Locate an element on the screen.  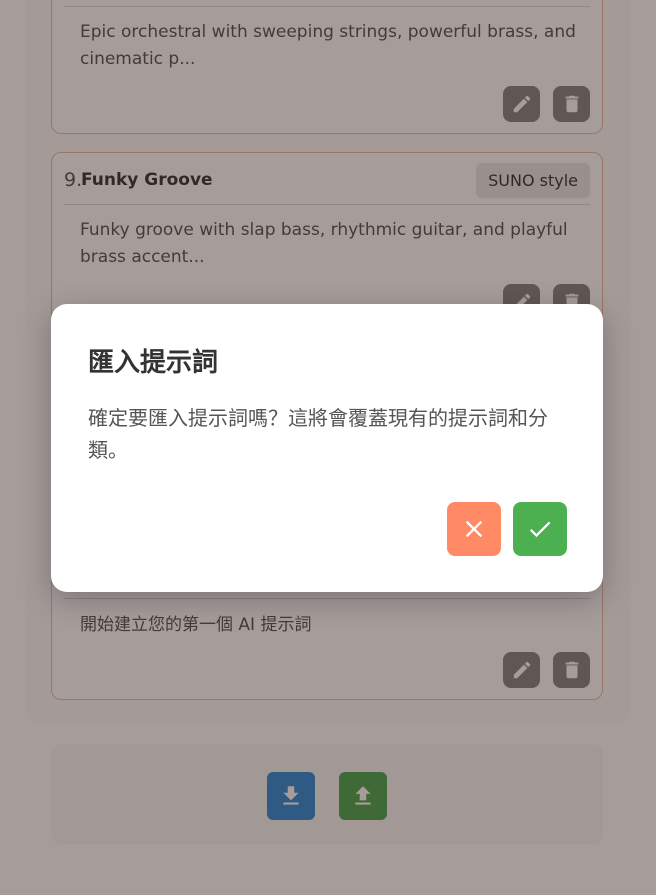
cancel-button is located at coordinates (474, 529).